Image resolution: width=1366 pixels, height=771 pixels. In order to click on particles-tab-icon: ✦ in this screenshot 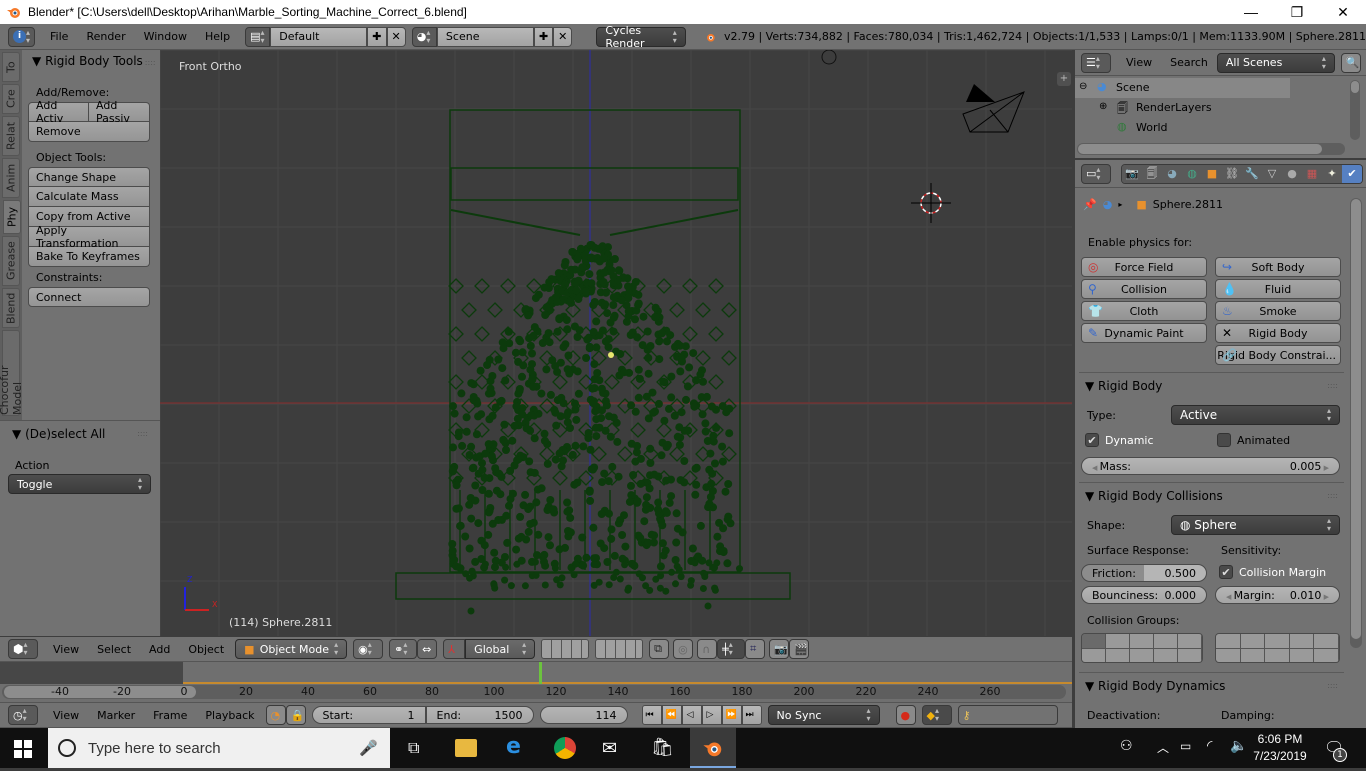, I will do `click(1332, 173)`.